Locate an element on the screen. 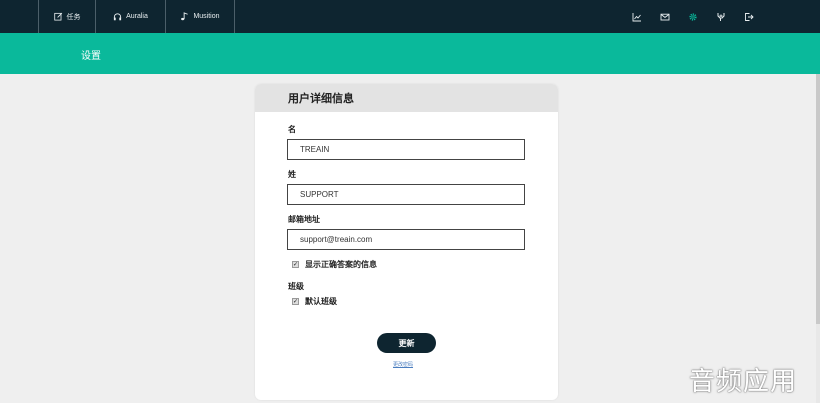  page-title: 设置 is located at coordinates (91, 56).